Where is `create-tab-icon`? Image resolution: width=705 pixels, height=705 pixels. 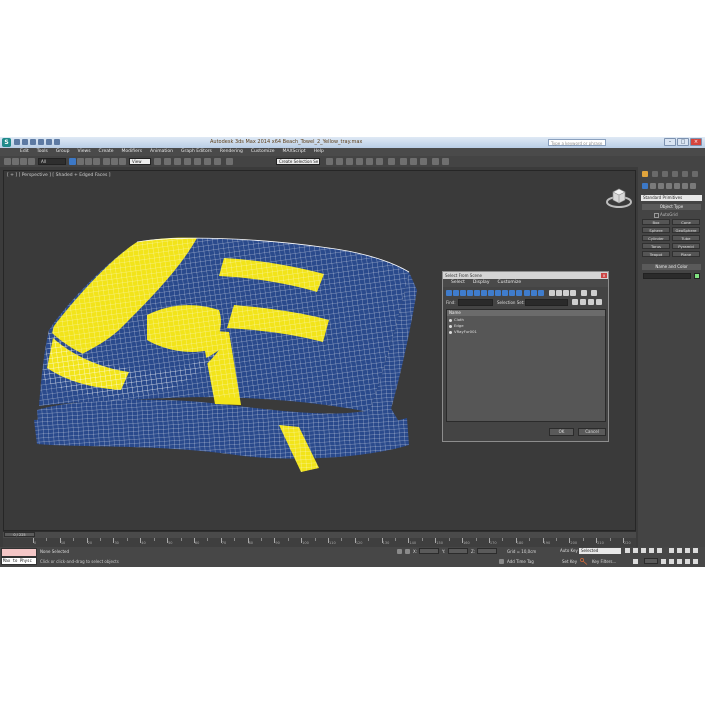 create-tab-icon is located at coordinates (645, 174).